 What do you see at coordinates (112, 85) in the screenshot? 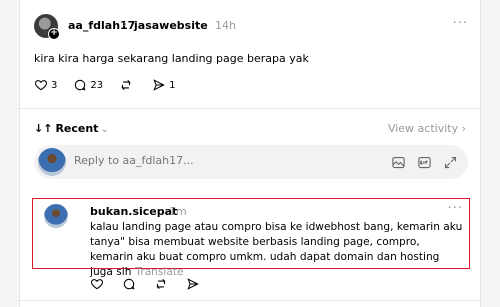
I see `post-actions: 3 23 1` at bounding box center [112, 85].